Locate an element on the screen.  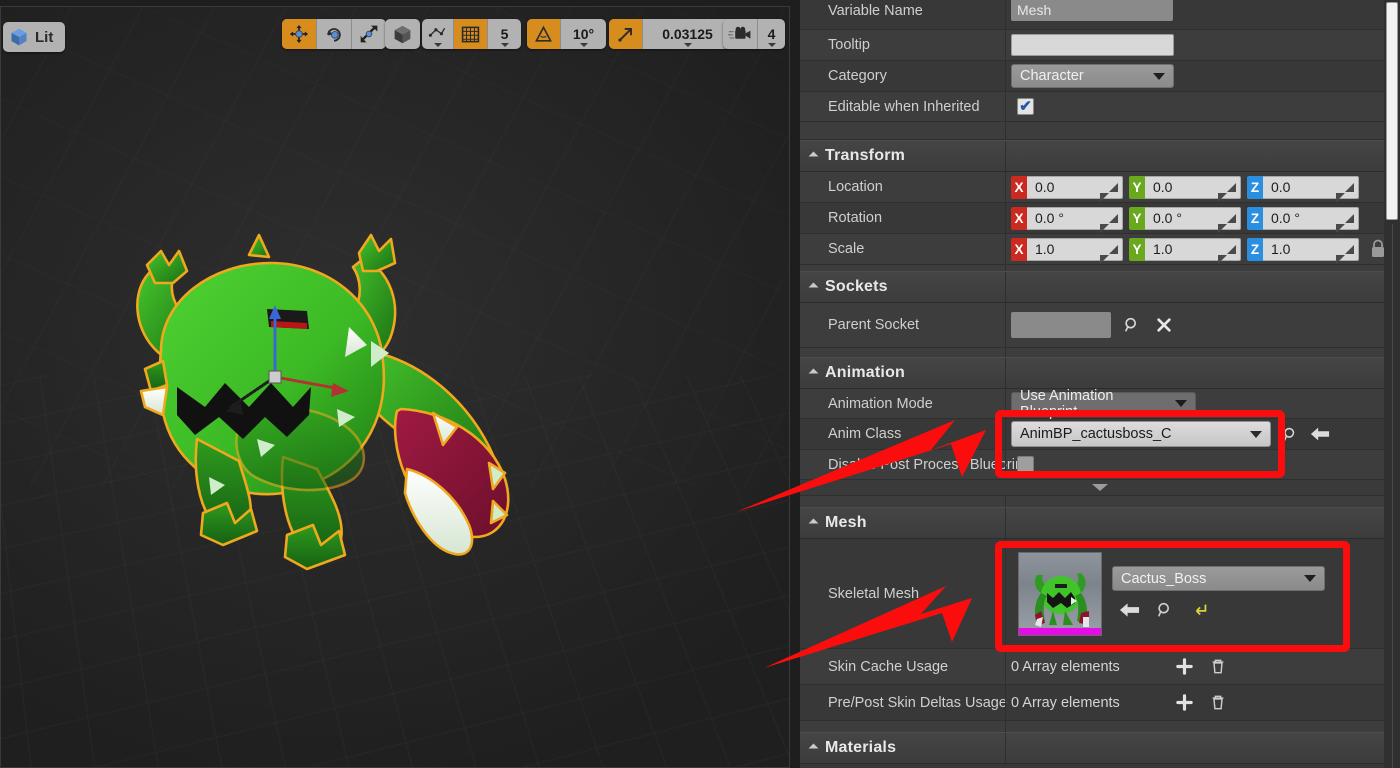
section-header-materials: Materials is located at coordinates (1100, 748).